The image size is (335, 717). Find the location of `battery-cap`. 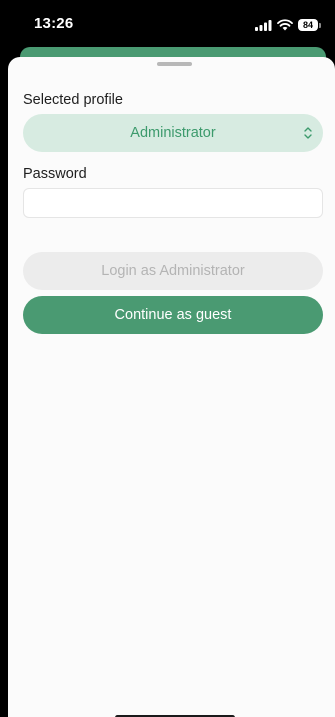

battery-cap is located at coordinates (320, 25).